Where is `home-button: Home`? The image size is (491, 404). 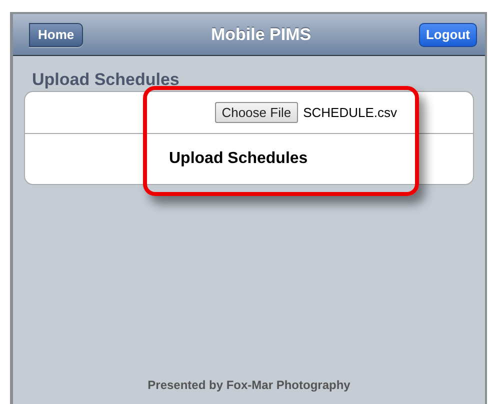 home-button: Home is located at coordinates (56, 34).